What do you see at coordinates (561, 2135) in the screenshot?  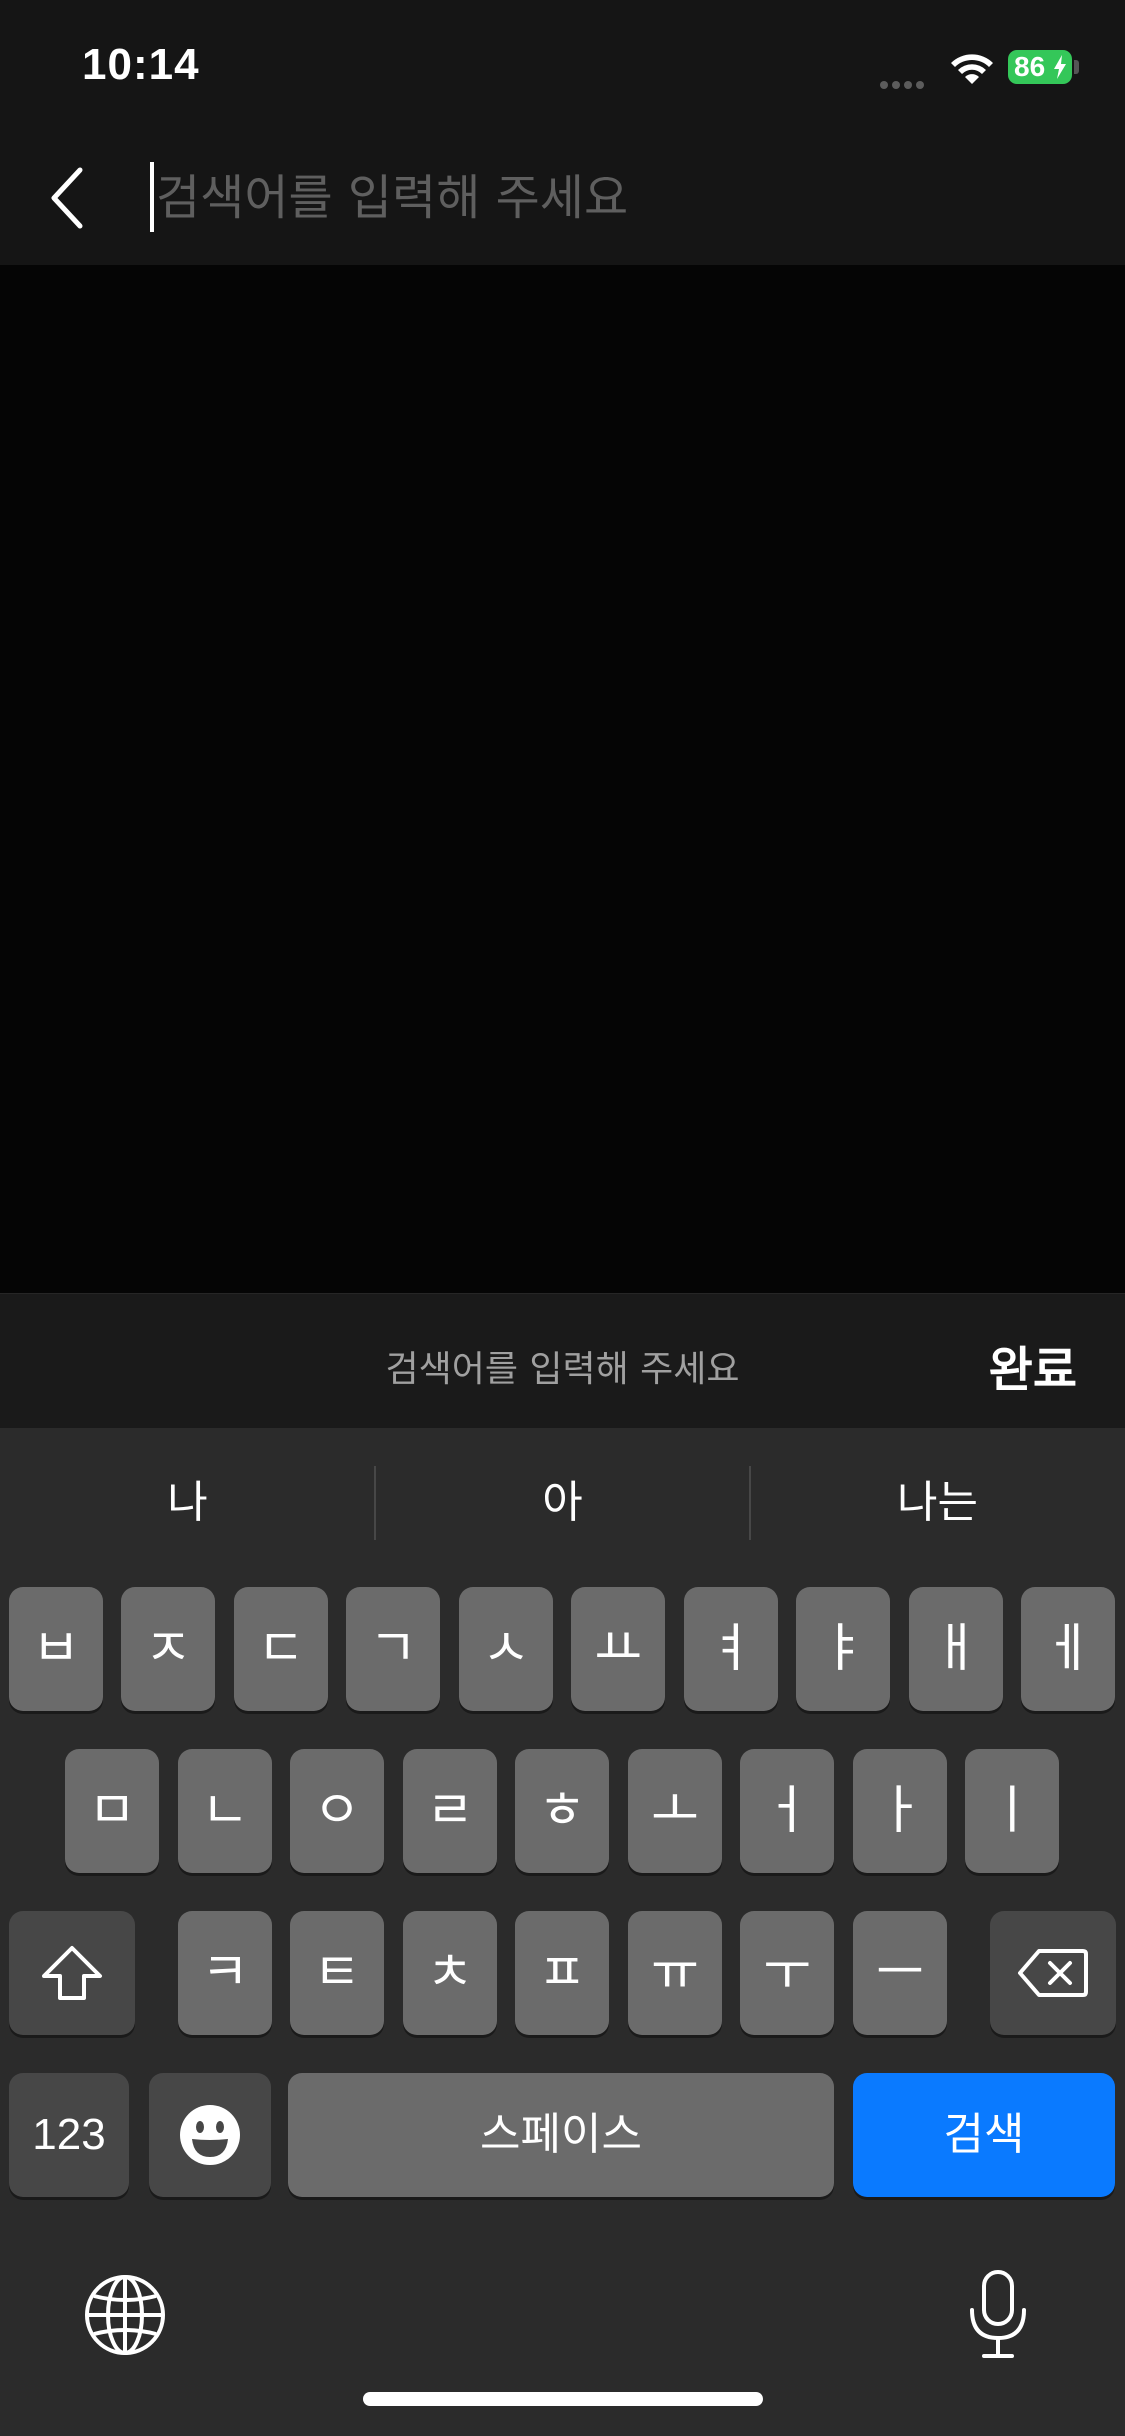 I see `space-key: 스페이스` at bounding box center [561, 2135].